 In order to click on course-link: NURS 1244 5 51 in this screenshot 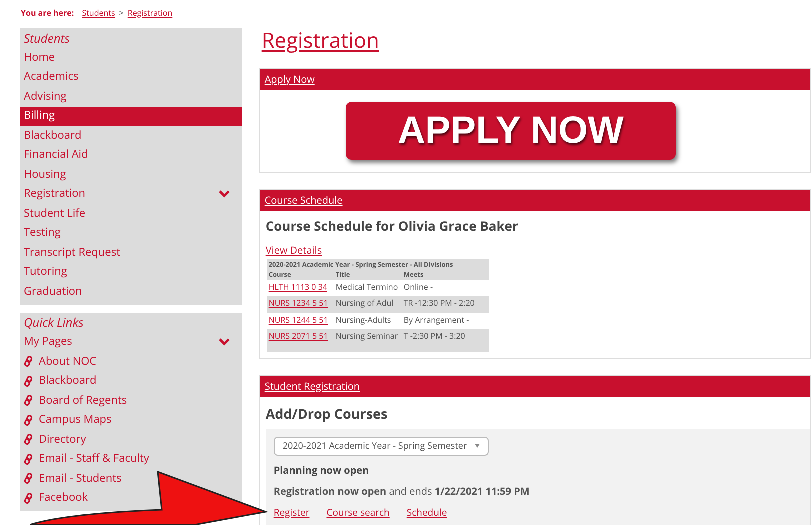, I will do `click(302, 320)`.